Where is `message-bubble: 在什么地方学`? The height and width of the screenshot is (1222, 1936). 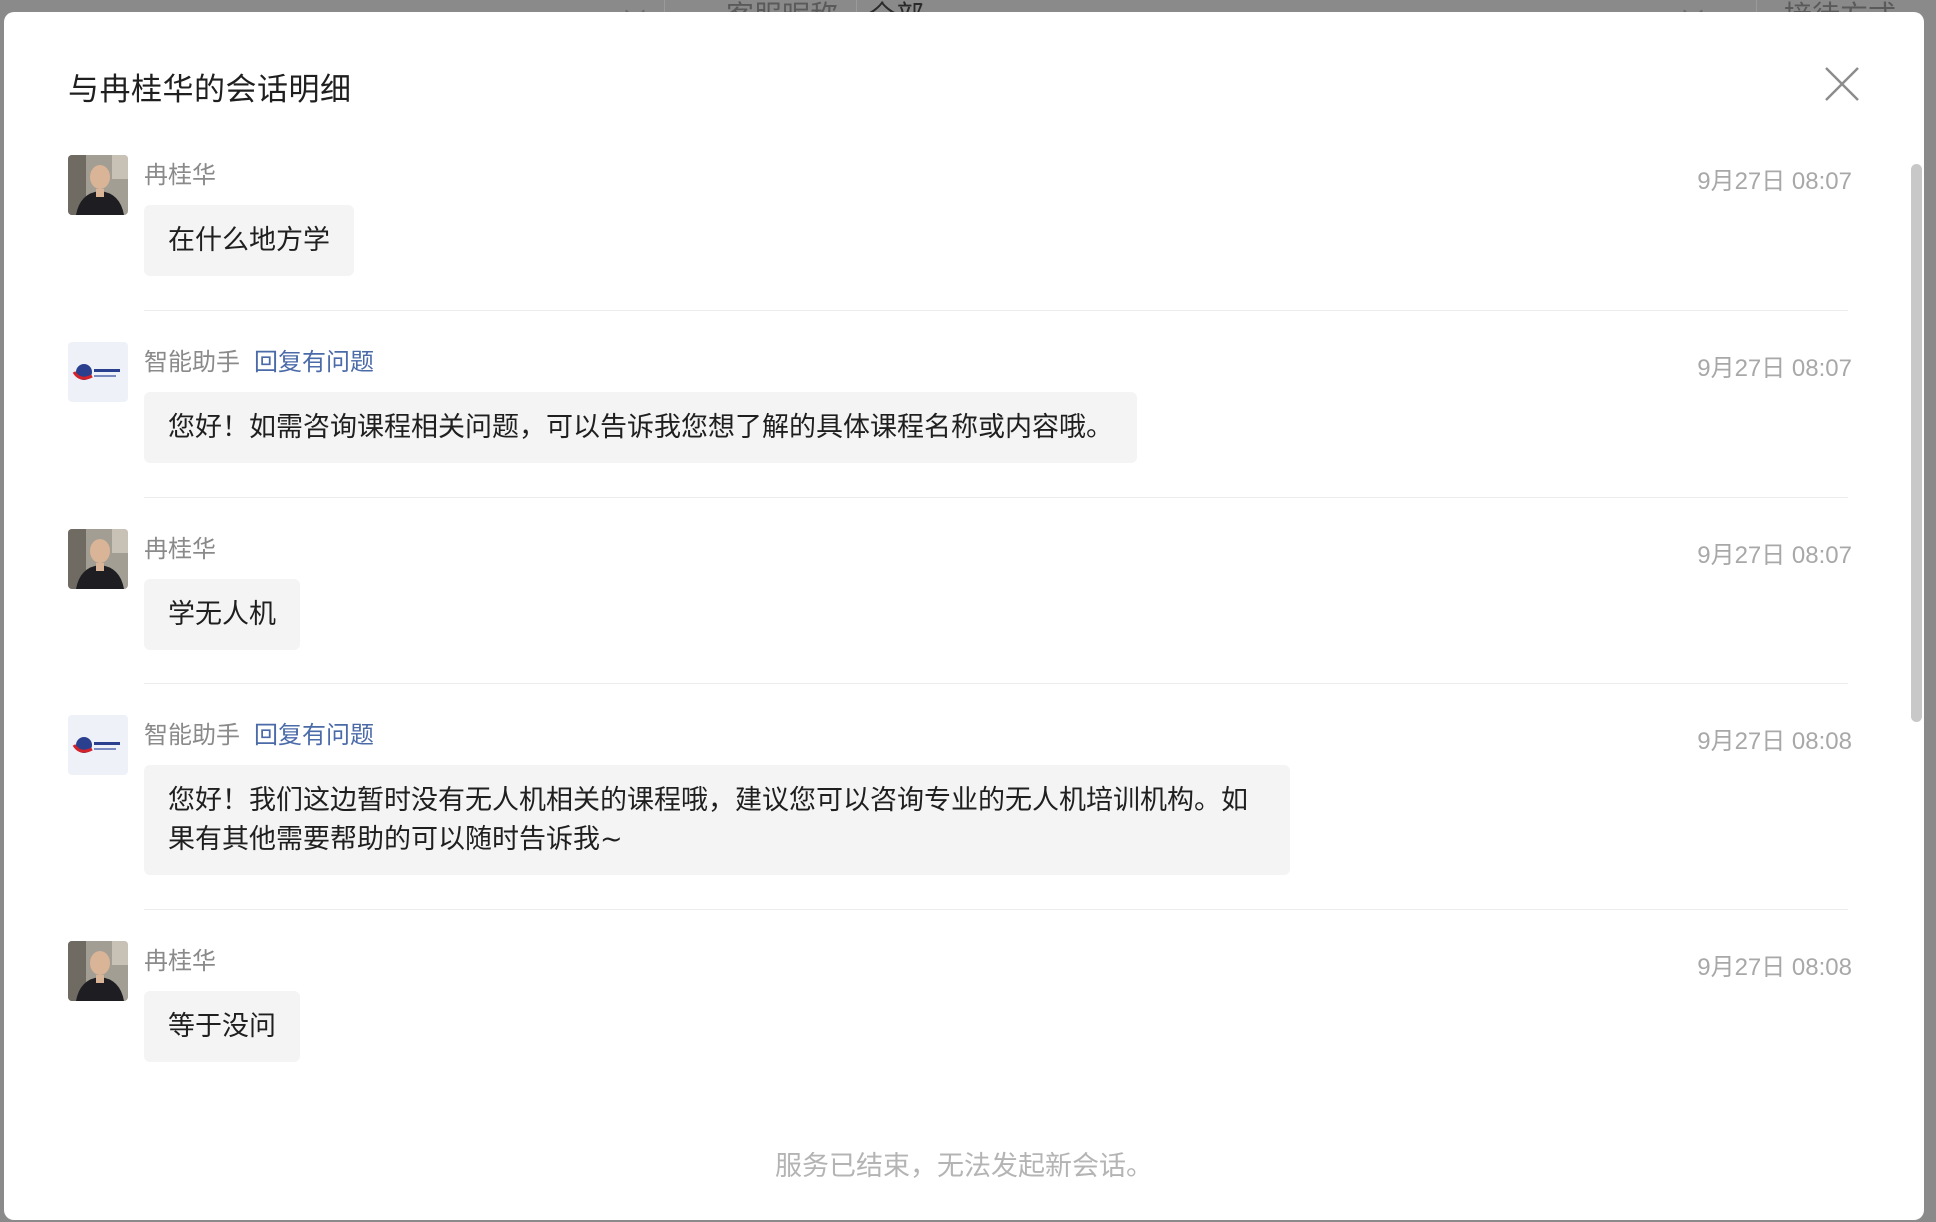 message-bubble: 在什么地方学 is located at coordinates (249, 240).